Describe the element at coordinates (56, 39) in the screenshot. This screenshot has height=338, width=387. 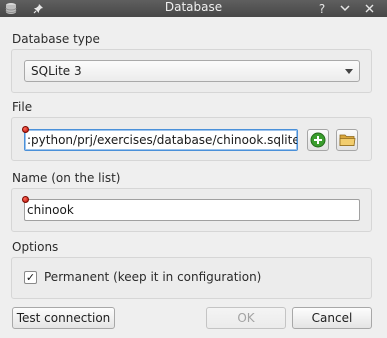
I see `database-type-label: Database type` at that location.